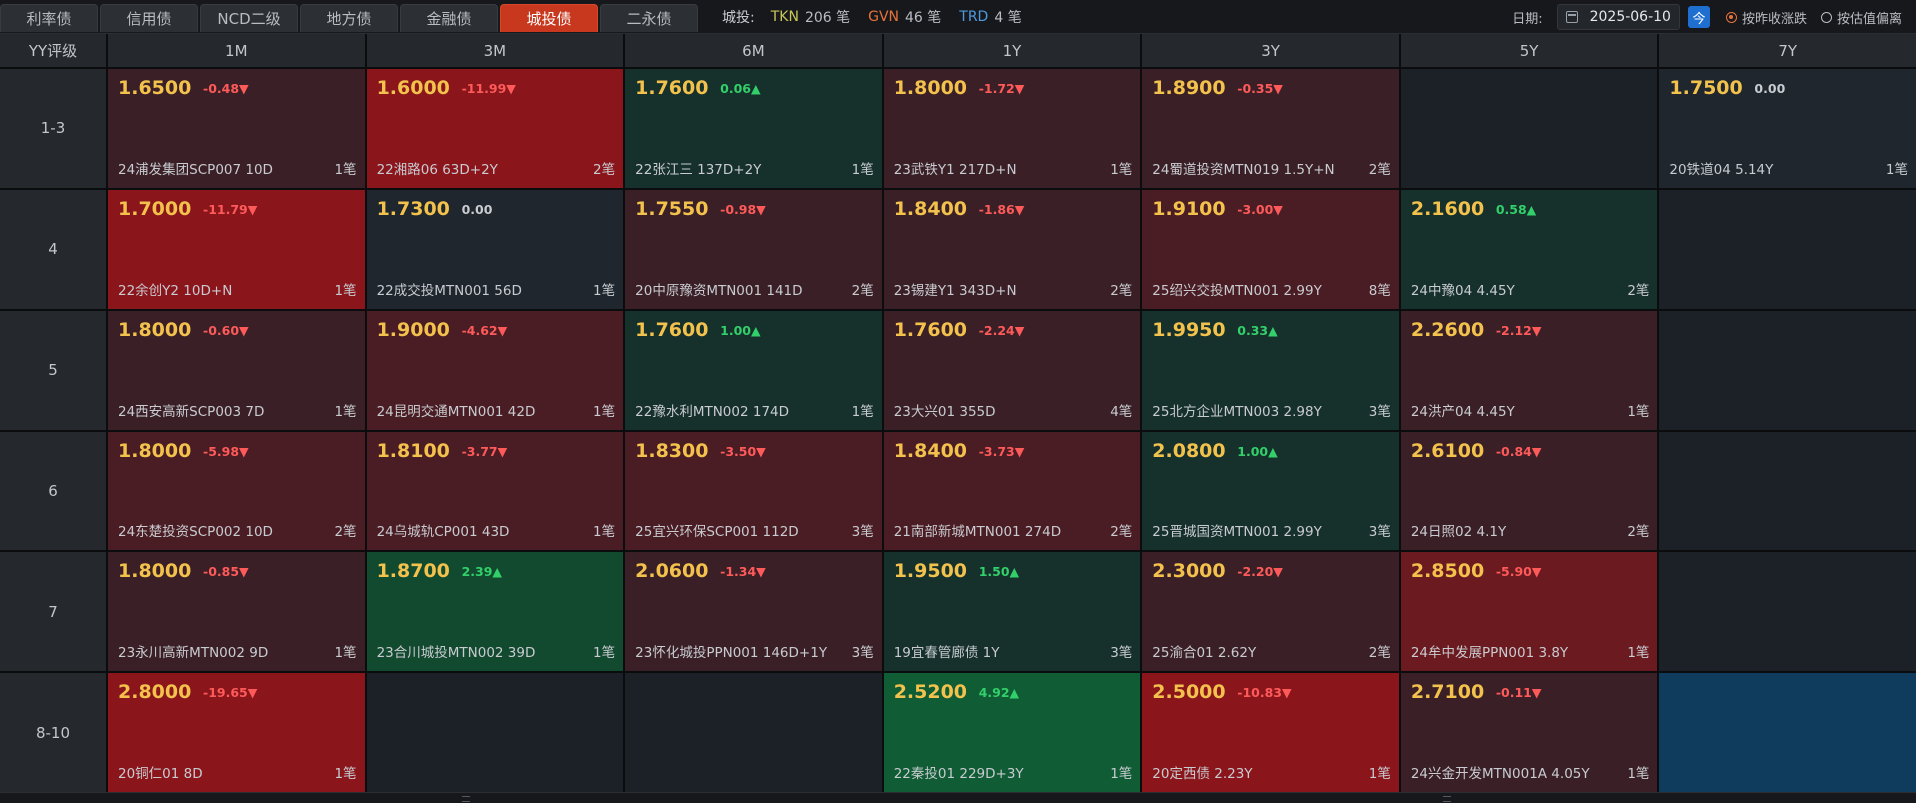 This screenshot has width=1916, height=803. I want to click on bond-quote-cell: 2.5000 -10.83▼ 20定西债 2.23Y 1笔, so click(1270, 732).